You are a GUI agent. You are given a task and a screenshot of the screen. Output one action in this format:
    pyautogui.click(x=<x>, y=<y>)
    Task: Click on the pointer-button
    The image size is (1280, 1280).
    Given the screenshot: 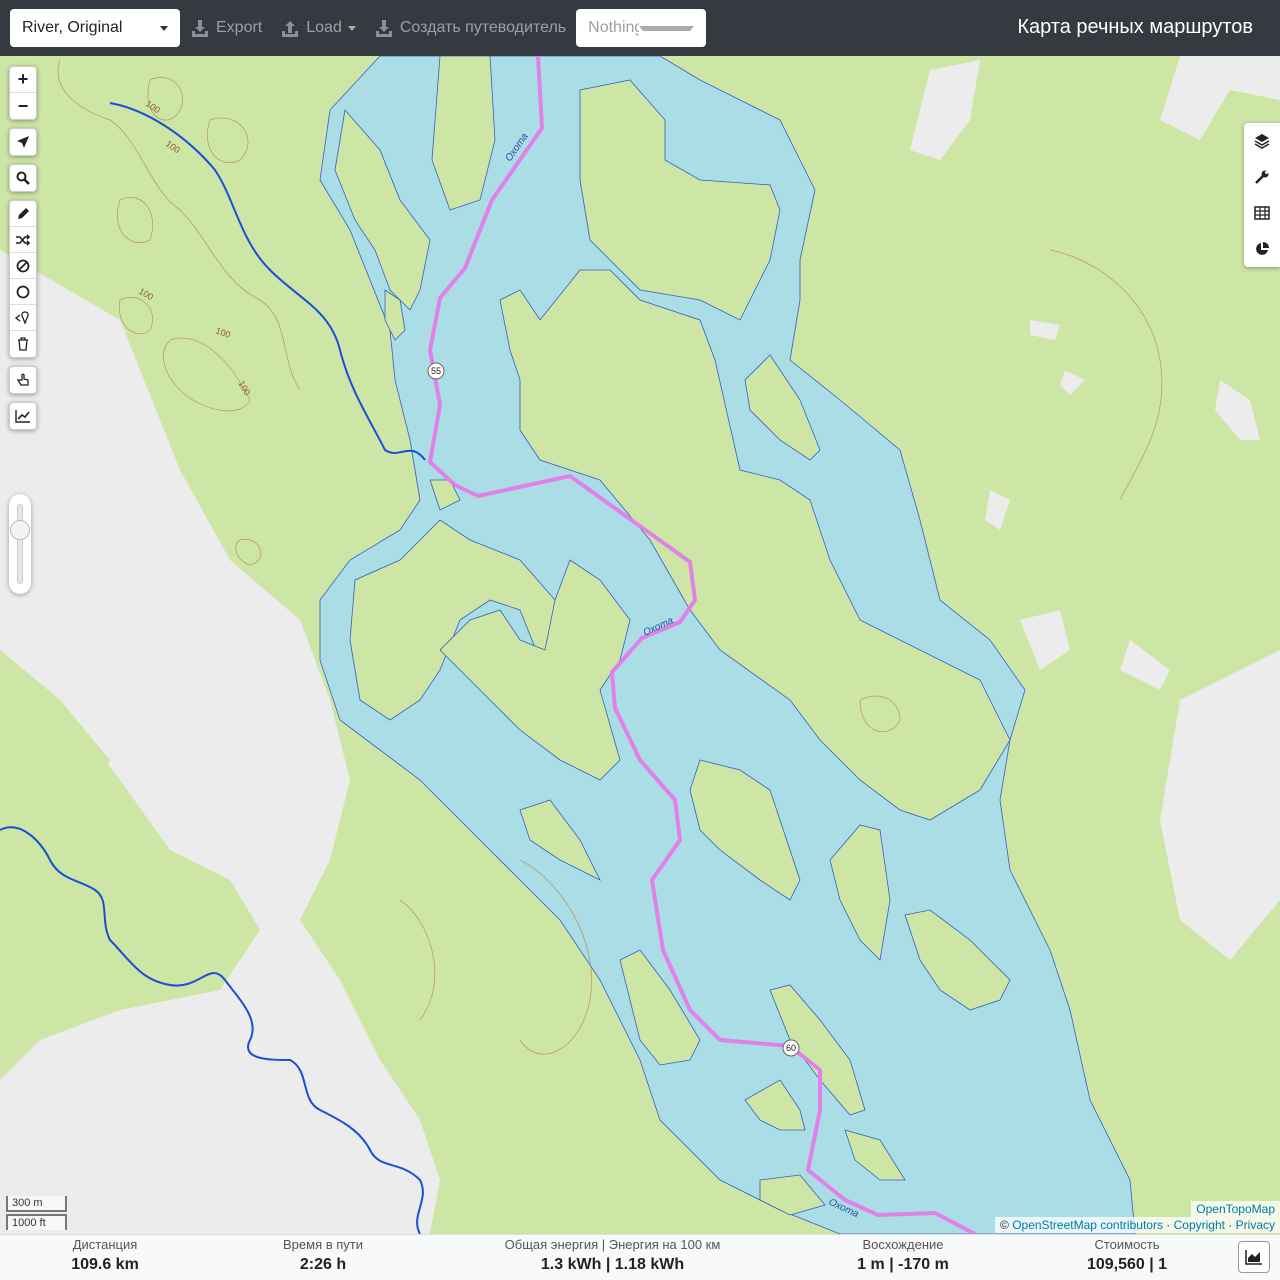 What is the action you would take?
    pyautogui.click(x=23, y=380)
    